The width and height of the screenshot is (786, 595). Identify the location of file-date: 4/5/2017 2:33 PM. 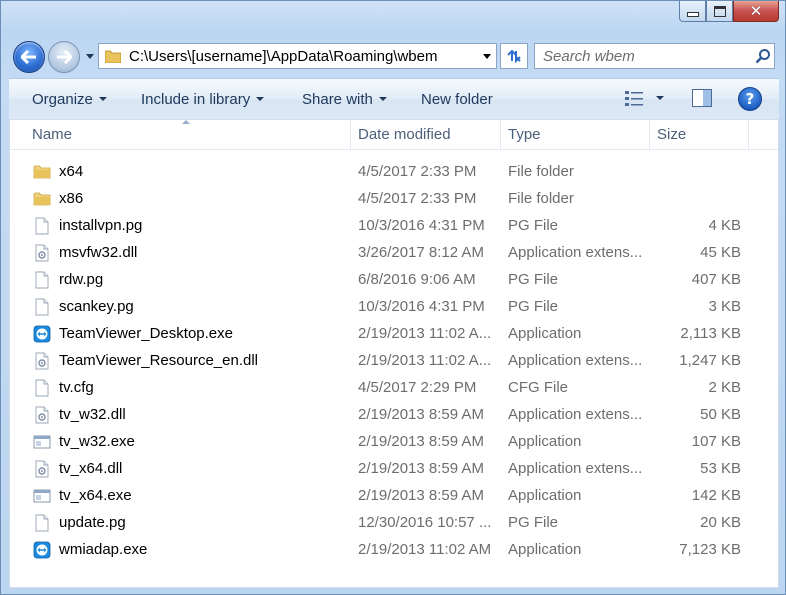
(417, 171).